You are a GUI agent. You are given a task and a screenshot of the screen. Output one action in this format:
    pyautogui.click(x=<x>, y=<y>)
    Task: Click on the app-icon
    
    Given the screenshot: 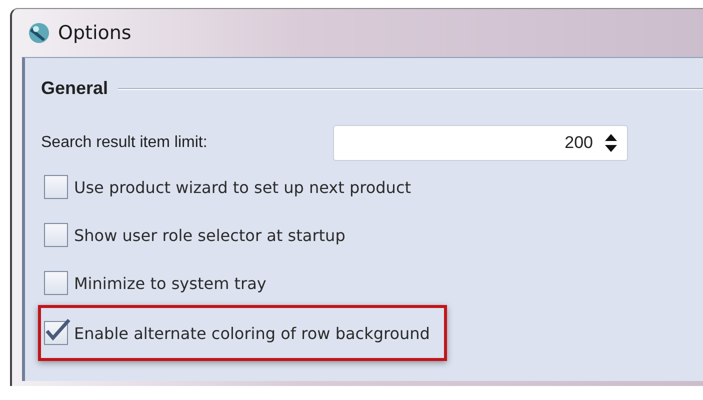 What is the action you would take?
    pyautogui.click(x=39, y=33)
    